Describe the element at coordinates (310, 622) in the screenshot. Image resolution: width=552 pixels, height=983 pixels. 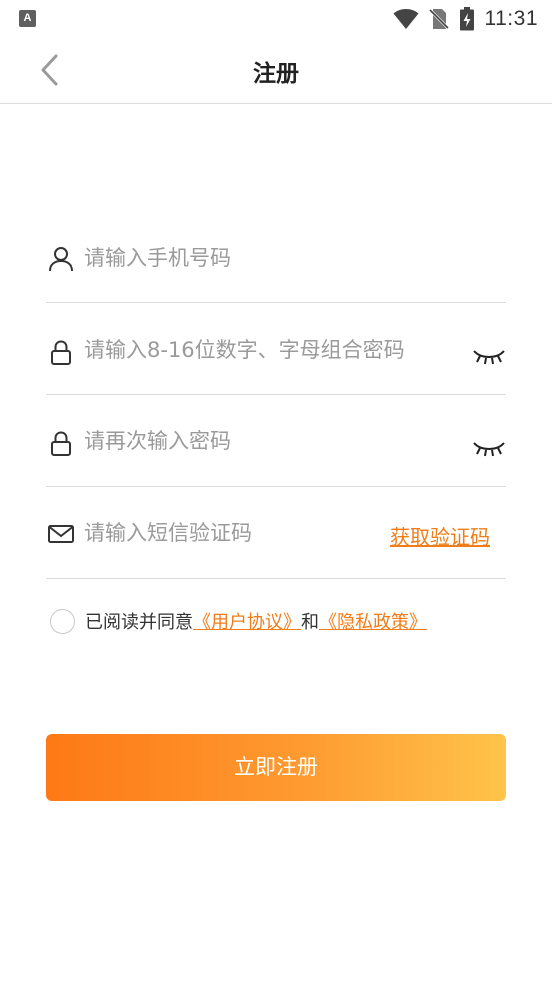
I see `agreement-conjunction: 和` at that location.